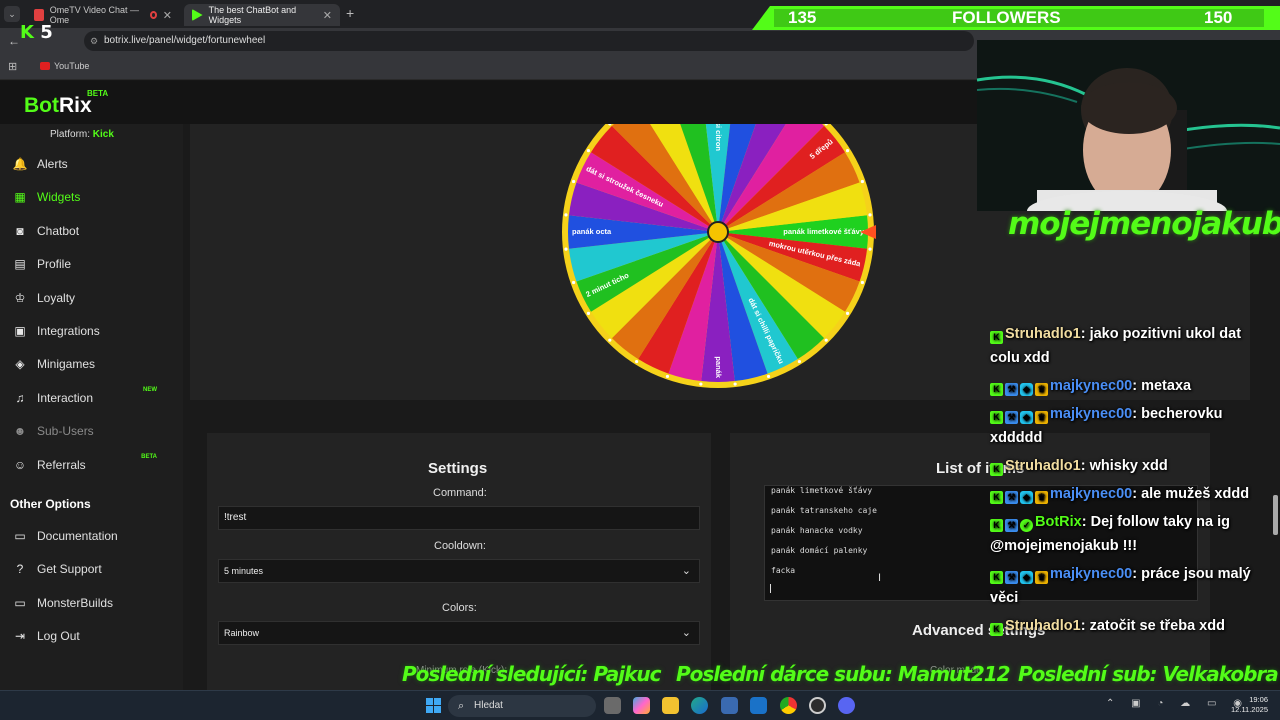 The image size is (1280, 720). Describe the element at coordinates (36, 32) in the screenshot. I see `kick-viewer-count: K 5` at that location.